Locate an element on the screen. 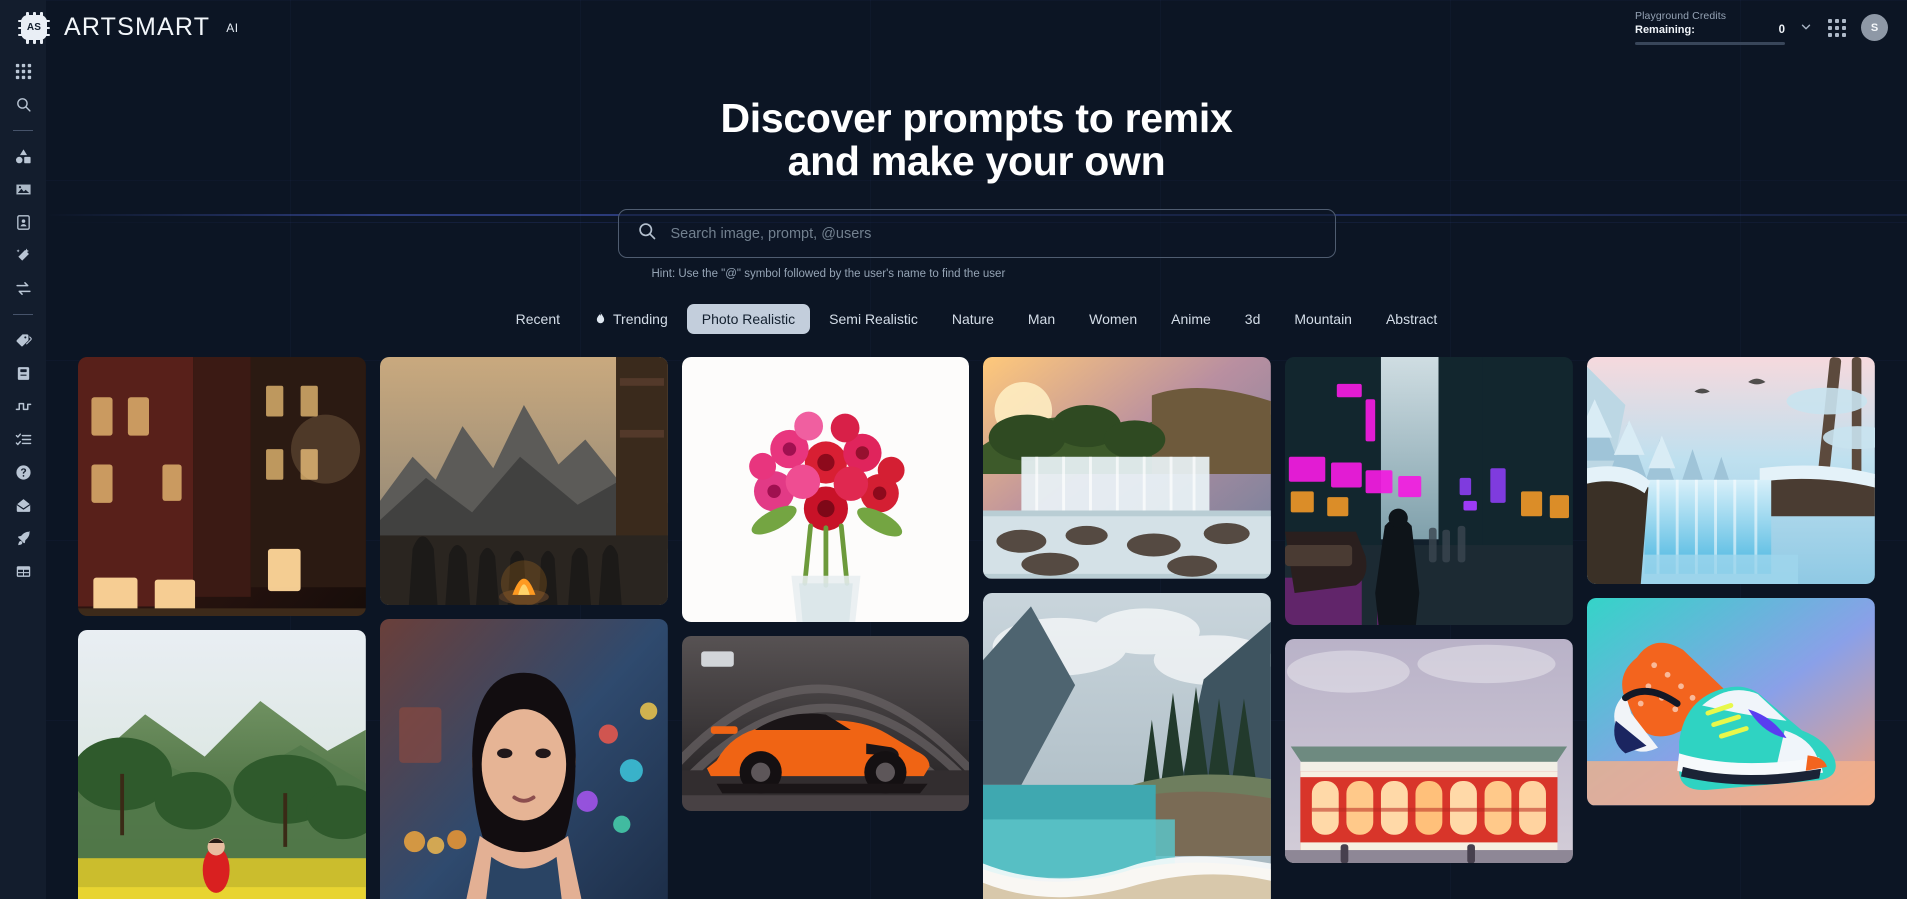 The width and height of the screenshot is (1907, 899). tab-mountain: Mountain is located at coordinates (1323, 319).